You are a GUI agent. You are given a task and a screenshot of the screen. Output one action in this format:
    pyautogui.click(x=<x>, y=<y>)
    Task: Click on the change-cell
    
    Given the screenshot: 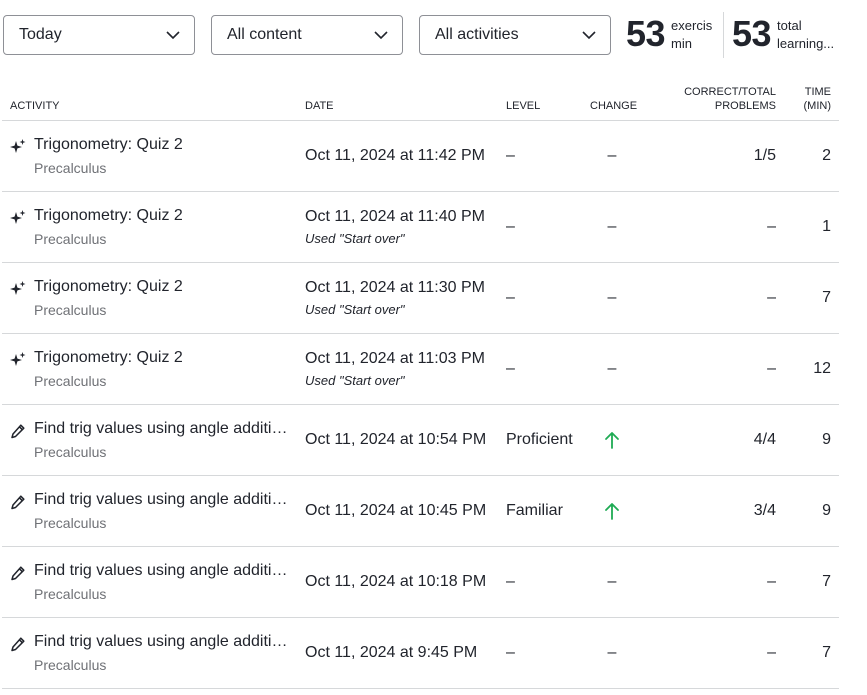 What is the action you would take?
    pyautogui.click(x=625, y=510)
    